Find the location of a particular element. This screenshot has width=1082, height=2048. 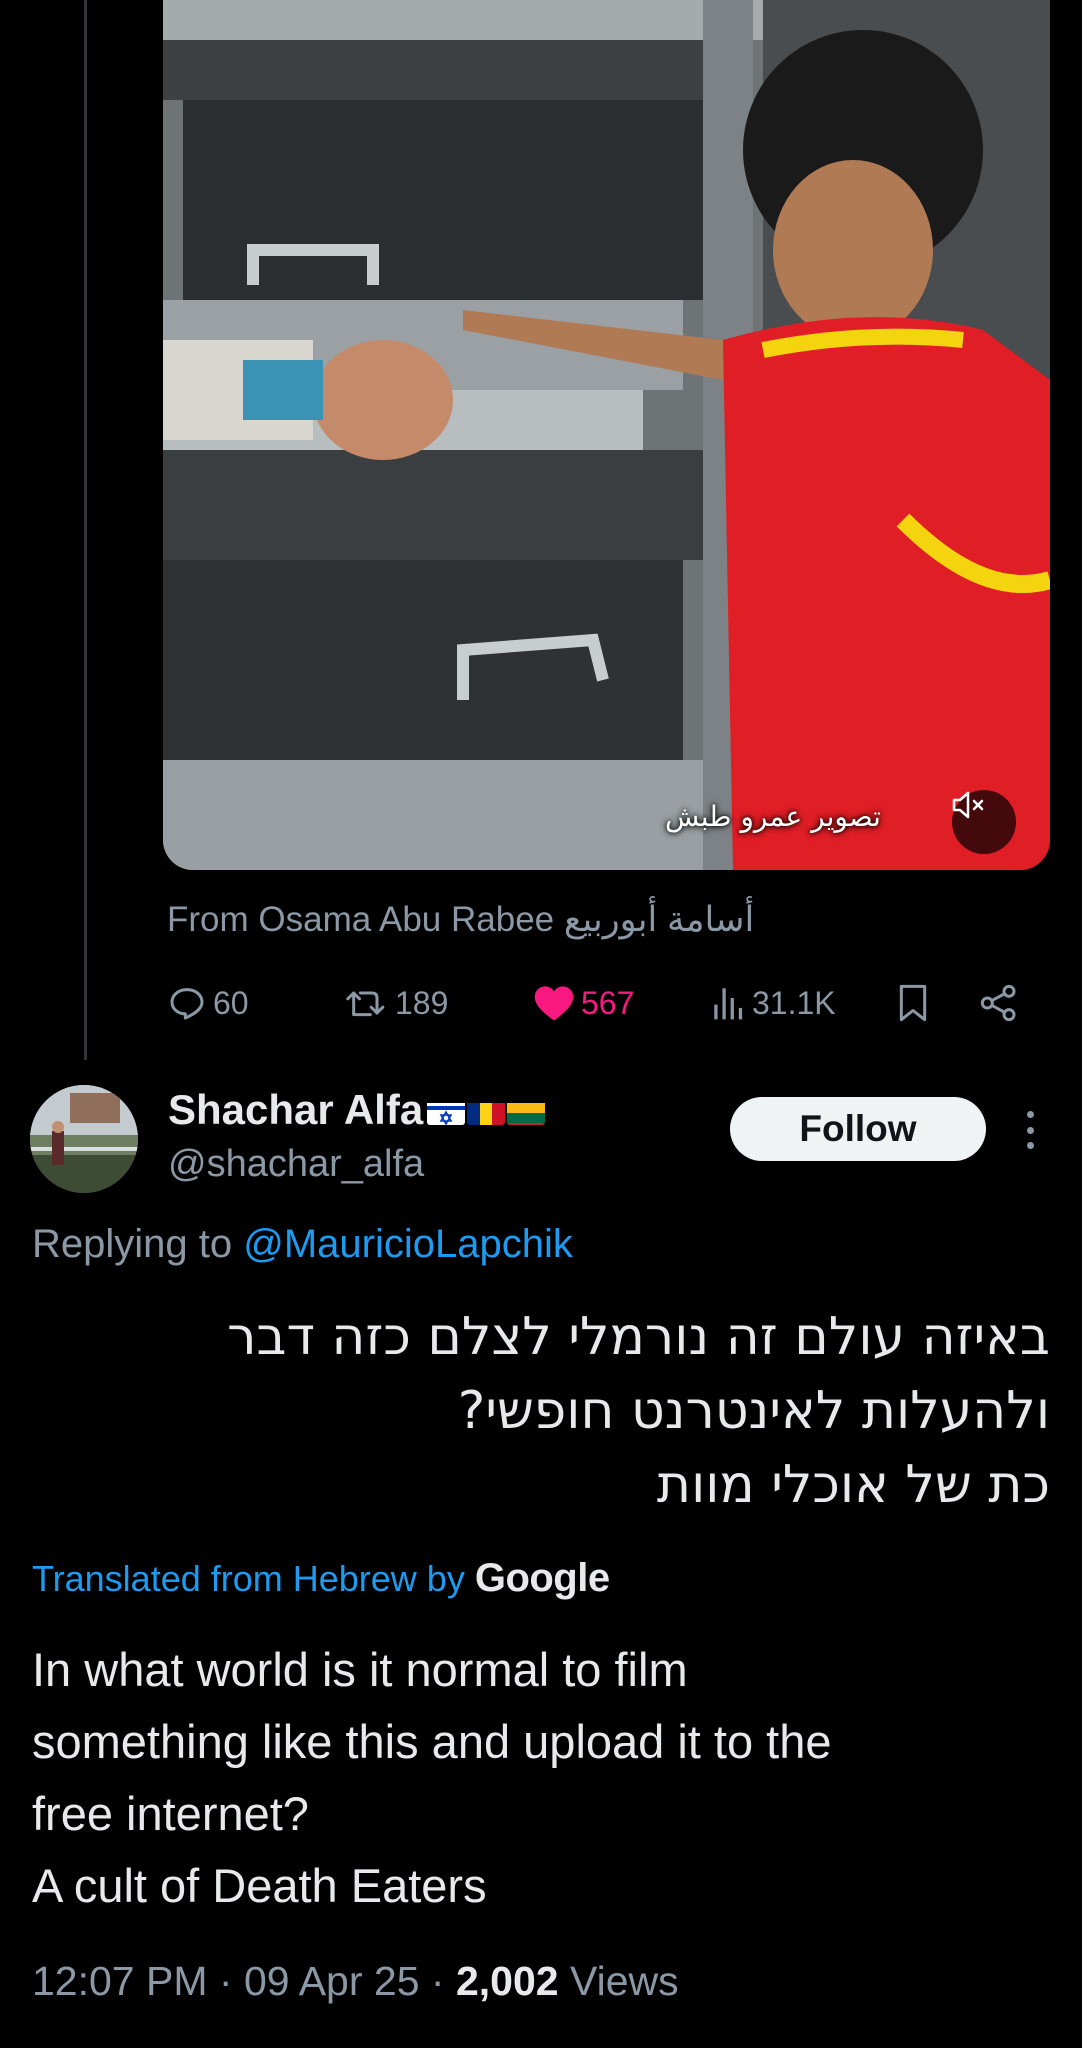

tweet-text-line: ולהעלות לאינטרנט חופשי? is located at coordinates (753, 1411).